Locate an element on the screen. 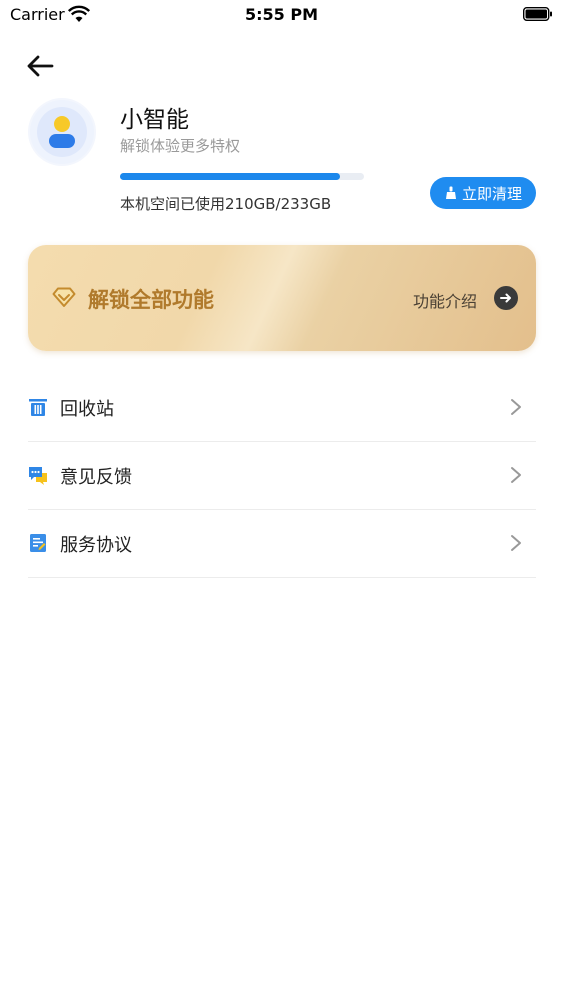 This screenshot has width=563, height=1000. trash-icon is located at coordinates (38, 407).